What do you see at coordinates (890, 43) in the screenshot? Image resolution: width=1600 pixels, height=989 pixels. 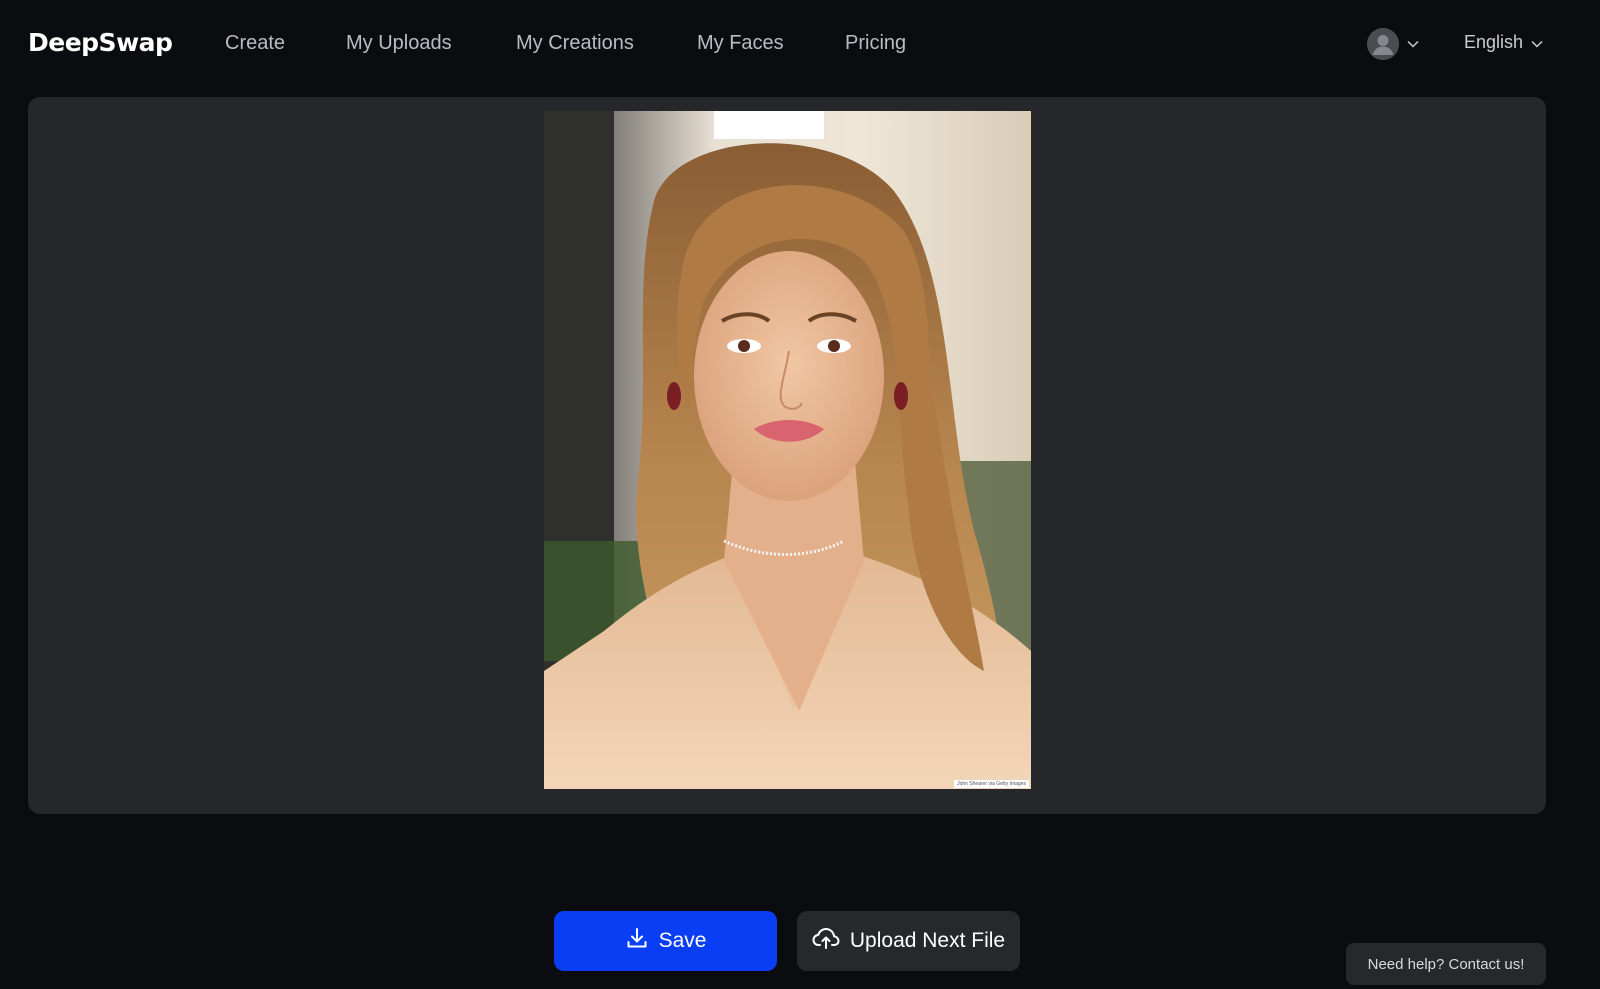 I see `nav-item-pricing: Pricing` at bounding box center [890, 43].